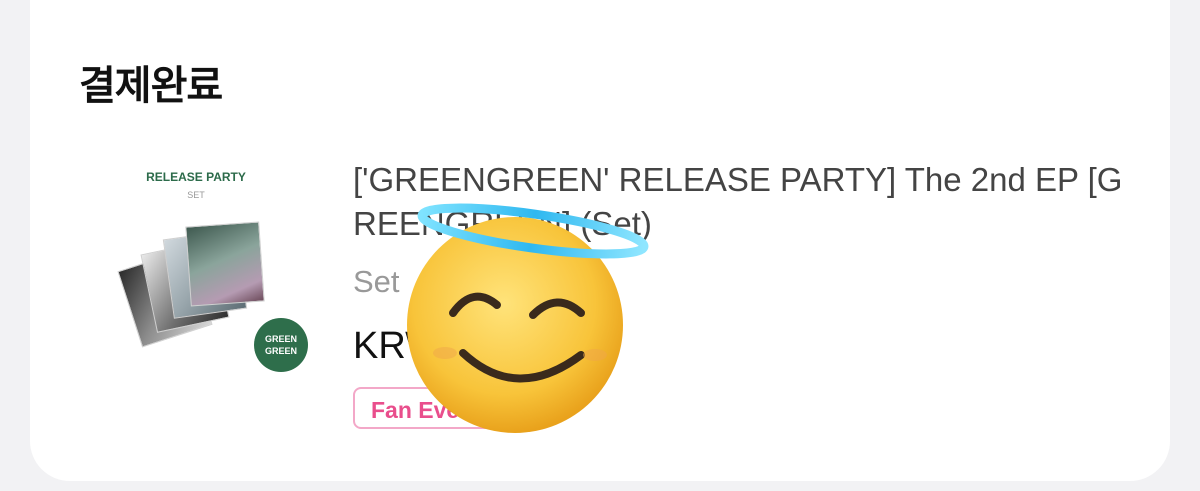  I want to click on greengreen-logo-badge: GREEN GREEN, so click(281, 345).